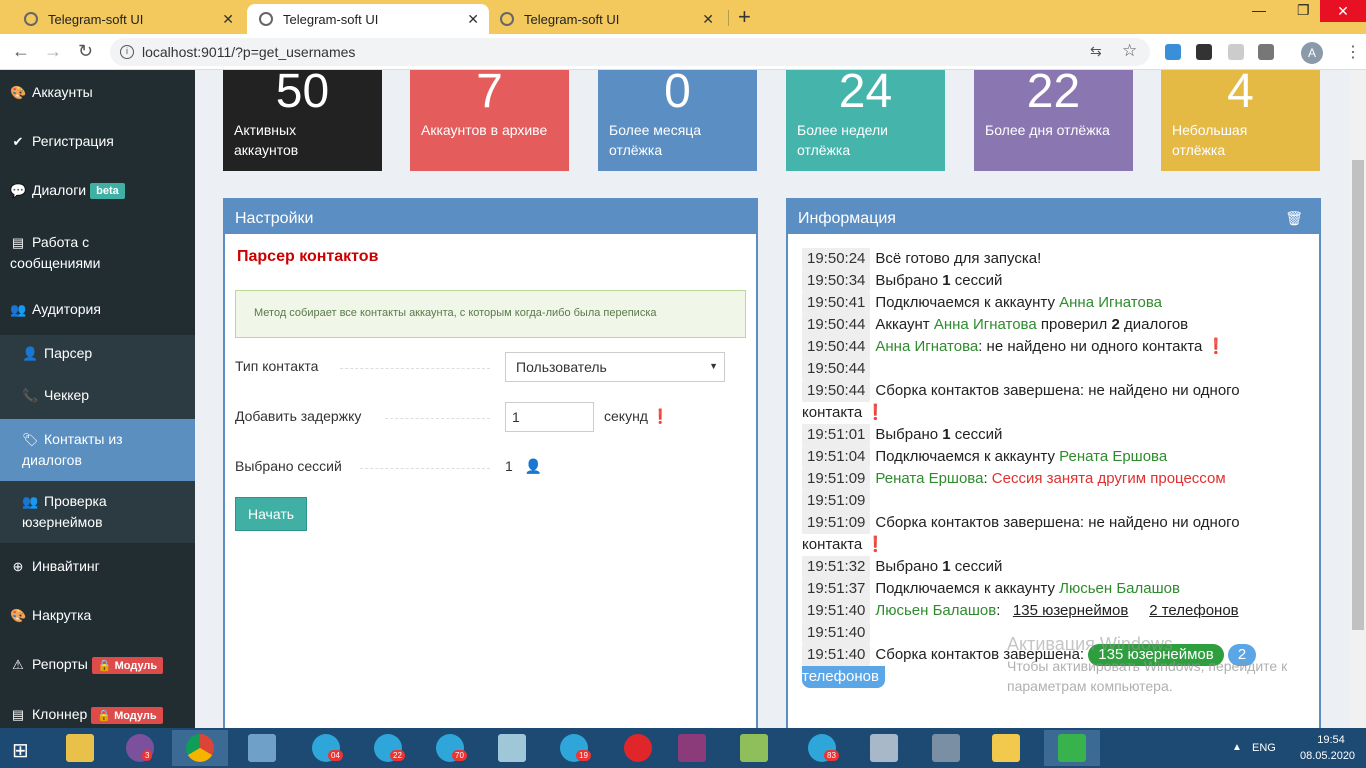 This screenshot has width=1366, height=768. I want to click on phones-pill: телефонов, so click(843, 677).